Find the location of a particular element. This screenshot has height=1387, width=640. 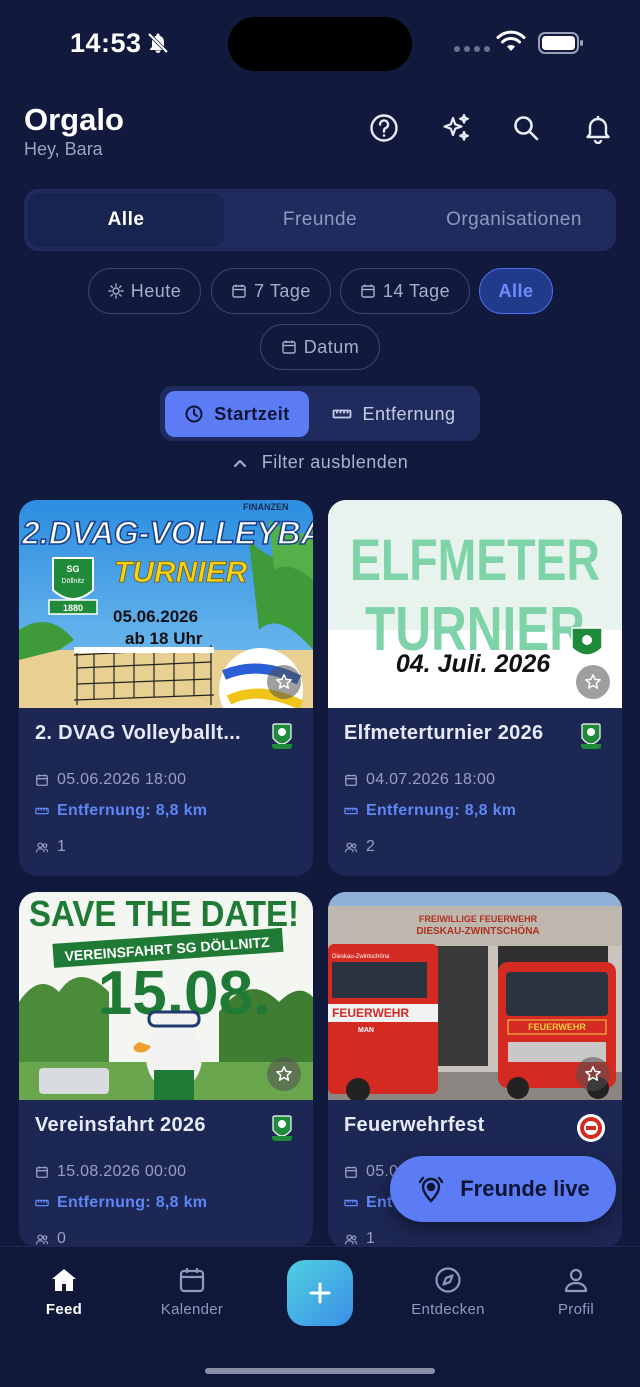

tab-label: Feed is located at coordinates (64, 1309).